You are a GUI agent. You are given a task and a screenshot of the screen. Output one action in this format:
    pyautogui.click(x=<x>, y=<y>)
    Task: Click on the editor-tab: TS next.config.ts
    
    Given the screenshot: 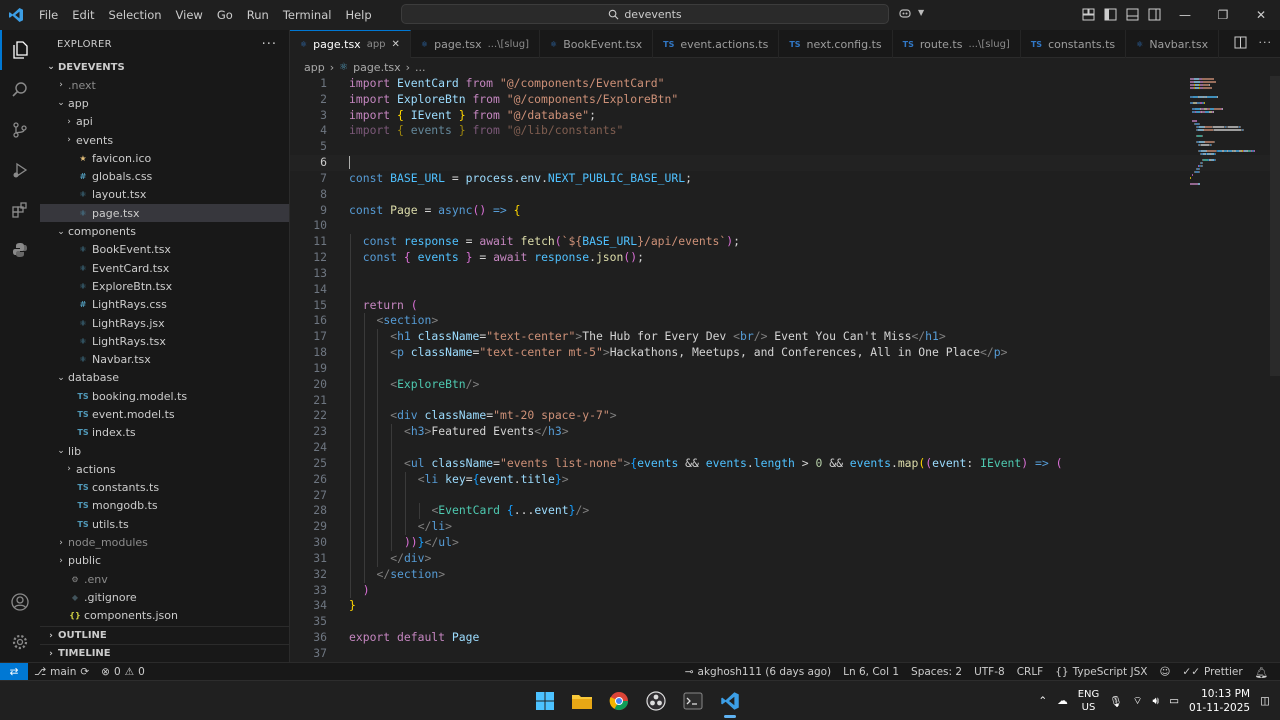 What is the action you would take?
    pyautogui.click(x=836, y=44)
    